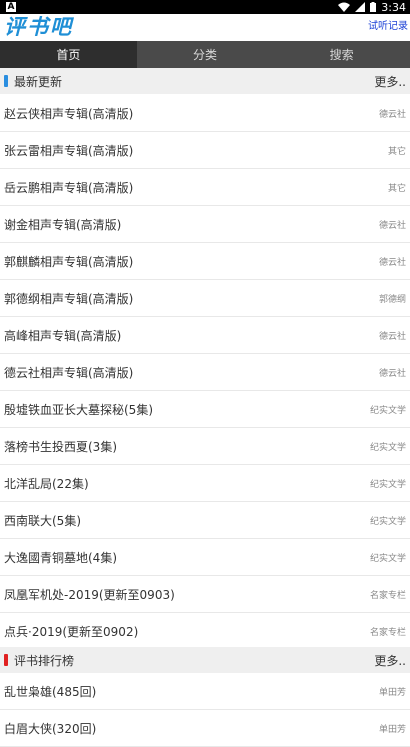 The image size is (410, 747). What do you see at coordinates (205, 594) in the screenshot?
I see `list-item: 凤凰军机处-2019(更新至0903) 名家专栏` at bounding box center [205, 594].